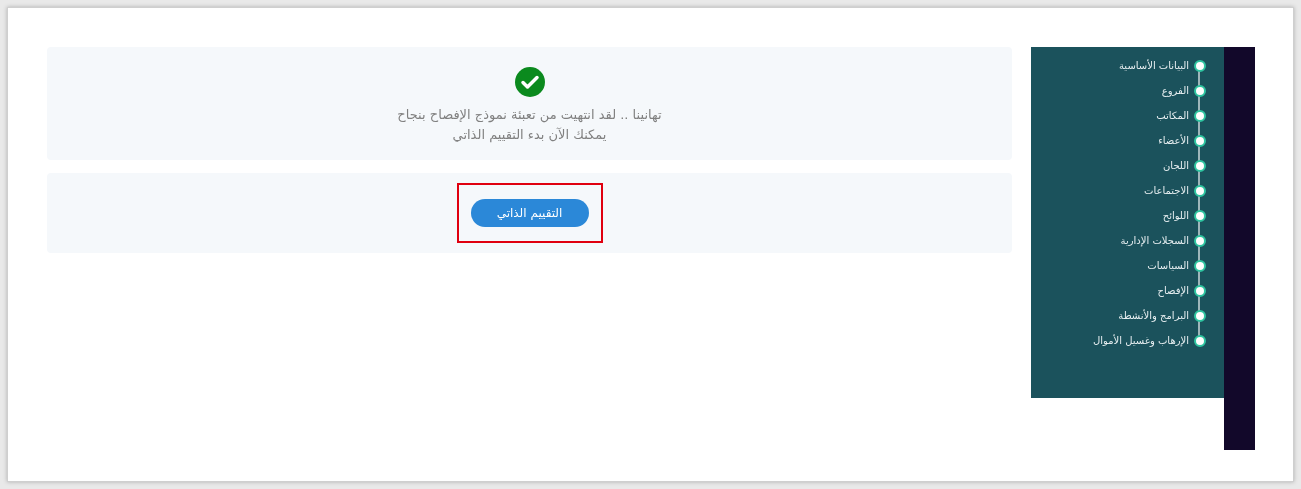 The image size is (1301, 489). Describe the element at coordinates (529, 213) in the screenshot. I see `self-assessment-button: التقييم الذاتي` at that location.